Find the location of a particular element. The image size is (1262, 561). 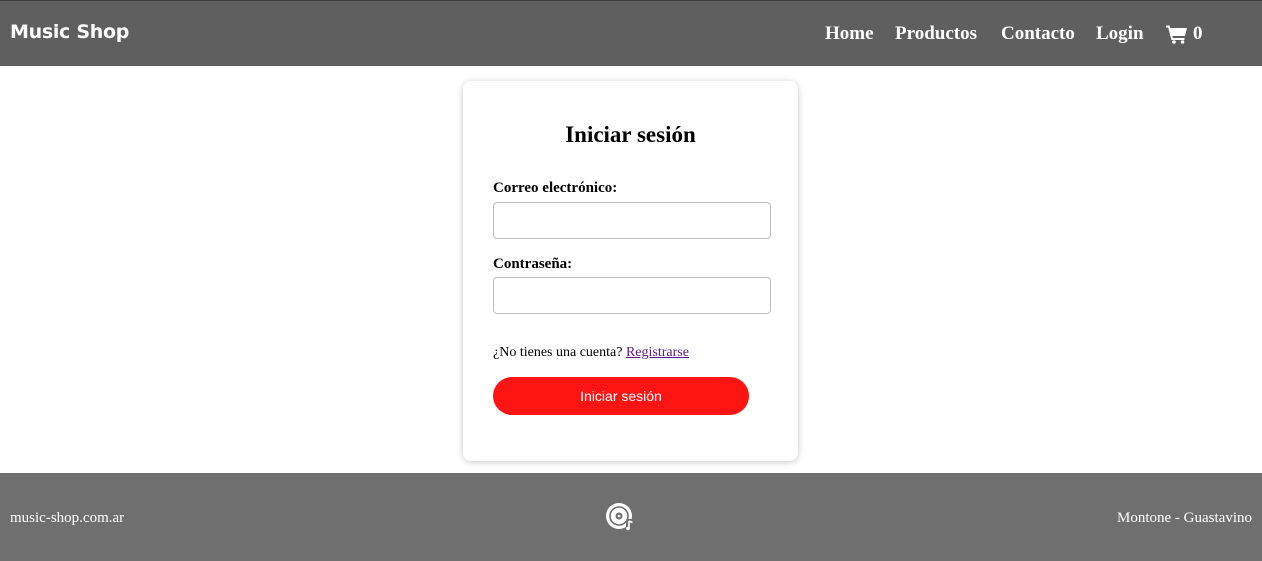

signup-prompt-line: ¿No tienes una cuenta? Registrarse is located at coordinates (591, 352).